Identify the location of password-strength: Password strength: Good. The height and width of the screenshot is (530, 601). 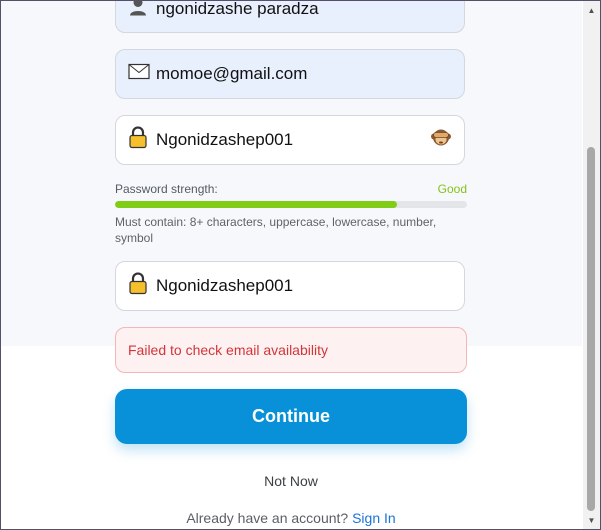
(291, 189).